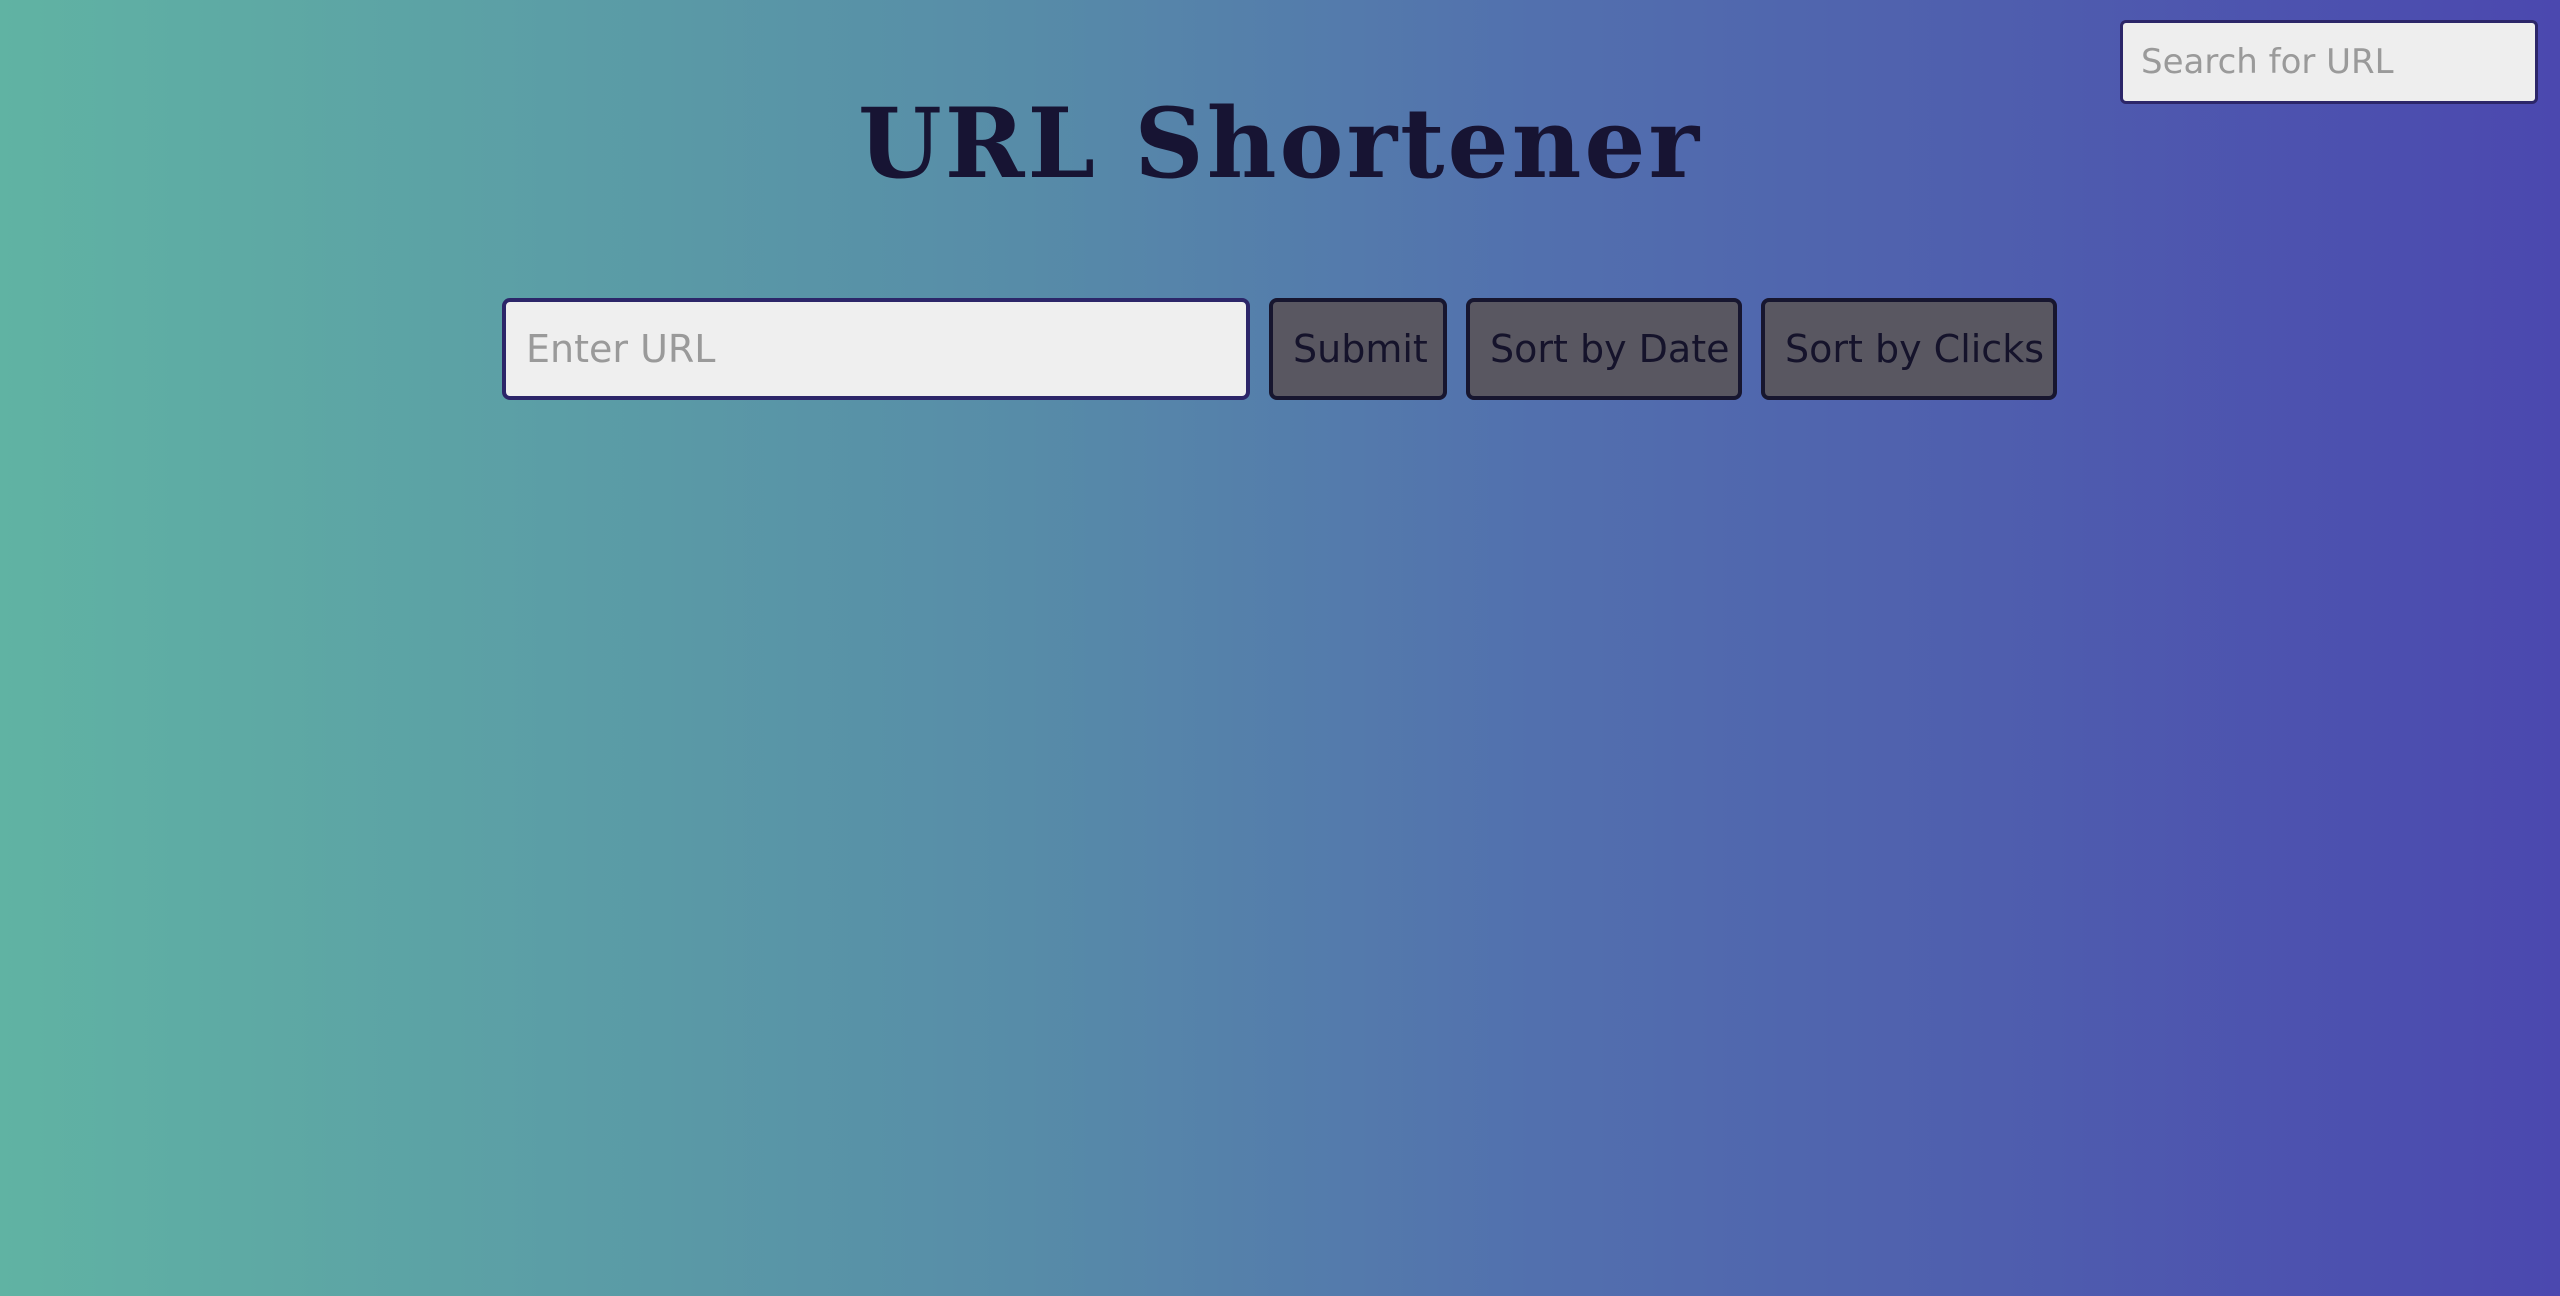 This screenshot has width=2560, height=1296. I want to click on url-form: Submit Sort by Date Sort by Clicks, so click(1279, 349).